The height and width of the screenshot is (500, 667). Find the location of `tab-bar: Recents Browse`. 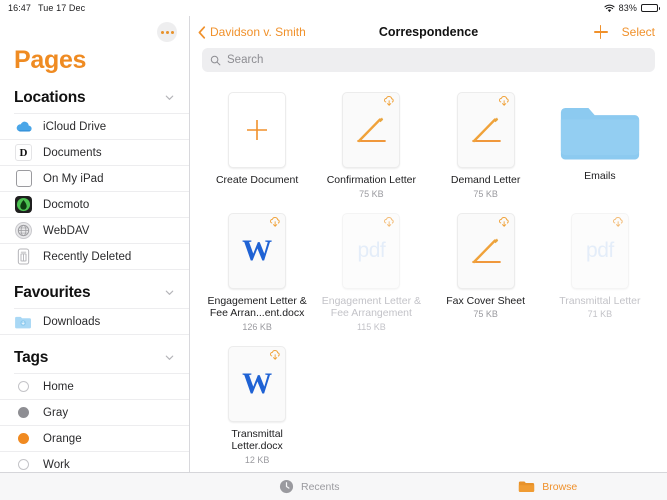

tab-bar: Recents Browse is located at coordinates (333, 486).